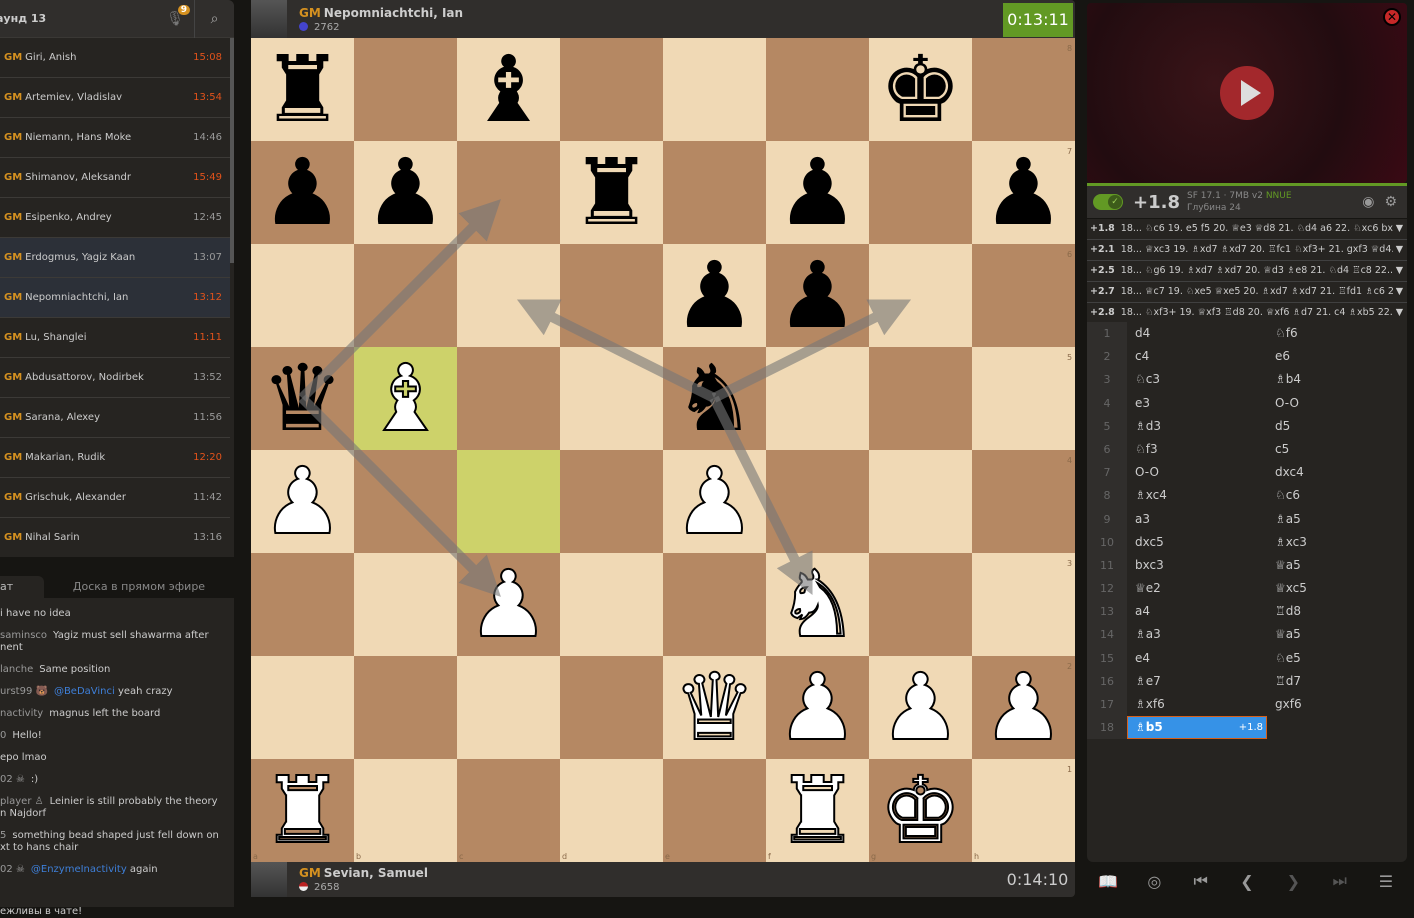  I want to click on white-move: c4, so click(1197, 356).